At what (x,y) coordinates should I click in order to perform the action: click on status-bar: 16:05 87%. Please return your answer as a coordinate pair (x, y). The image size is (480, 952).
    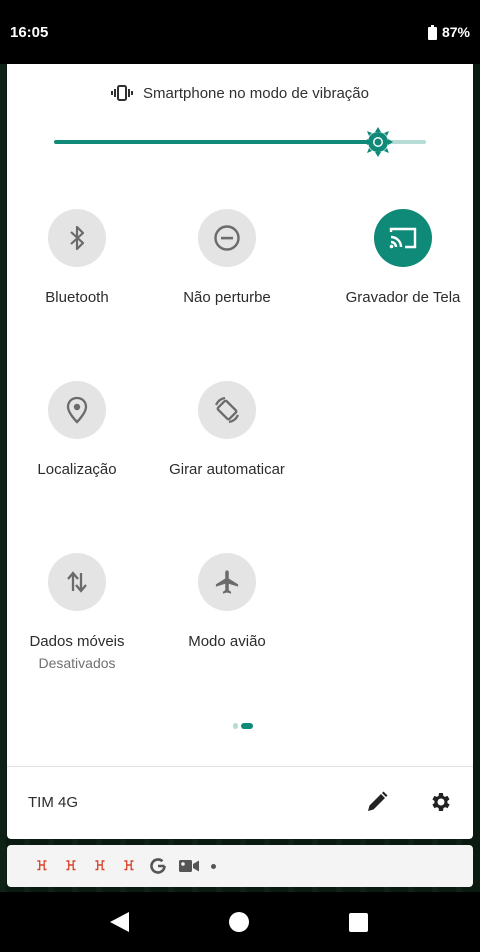
    Looking at the image, I should click on (240, 32).